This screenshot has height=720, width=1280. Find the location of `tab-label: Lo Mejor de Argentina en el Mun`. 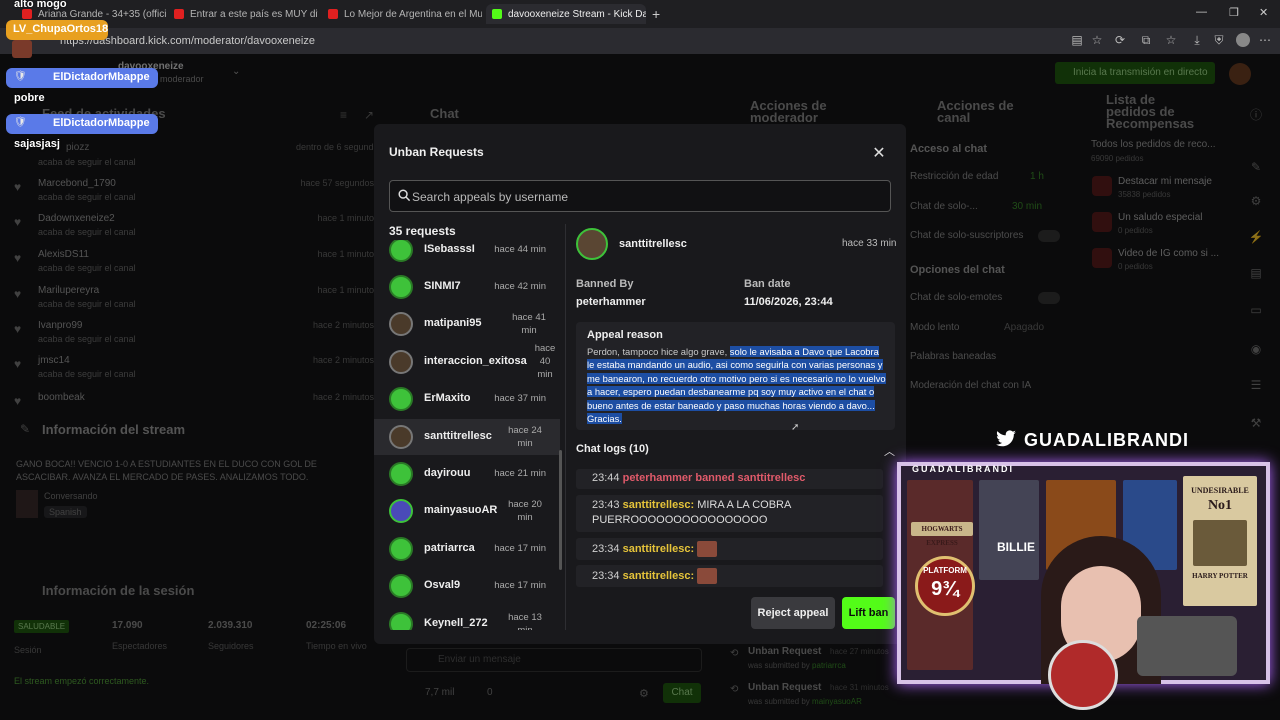

tab-label: Lo Mejor de Argentina en el Mun is located at coordinates (413, 14).